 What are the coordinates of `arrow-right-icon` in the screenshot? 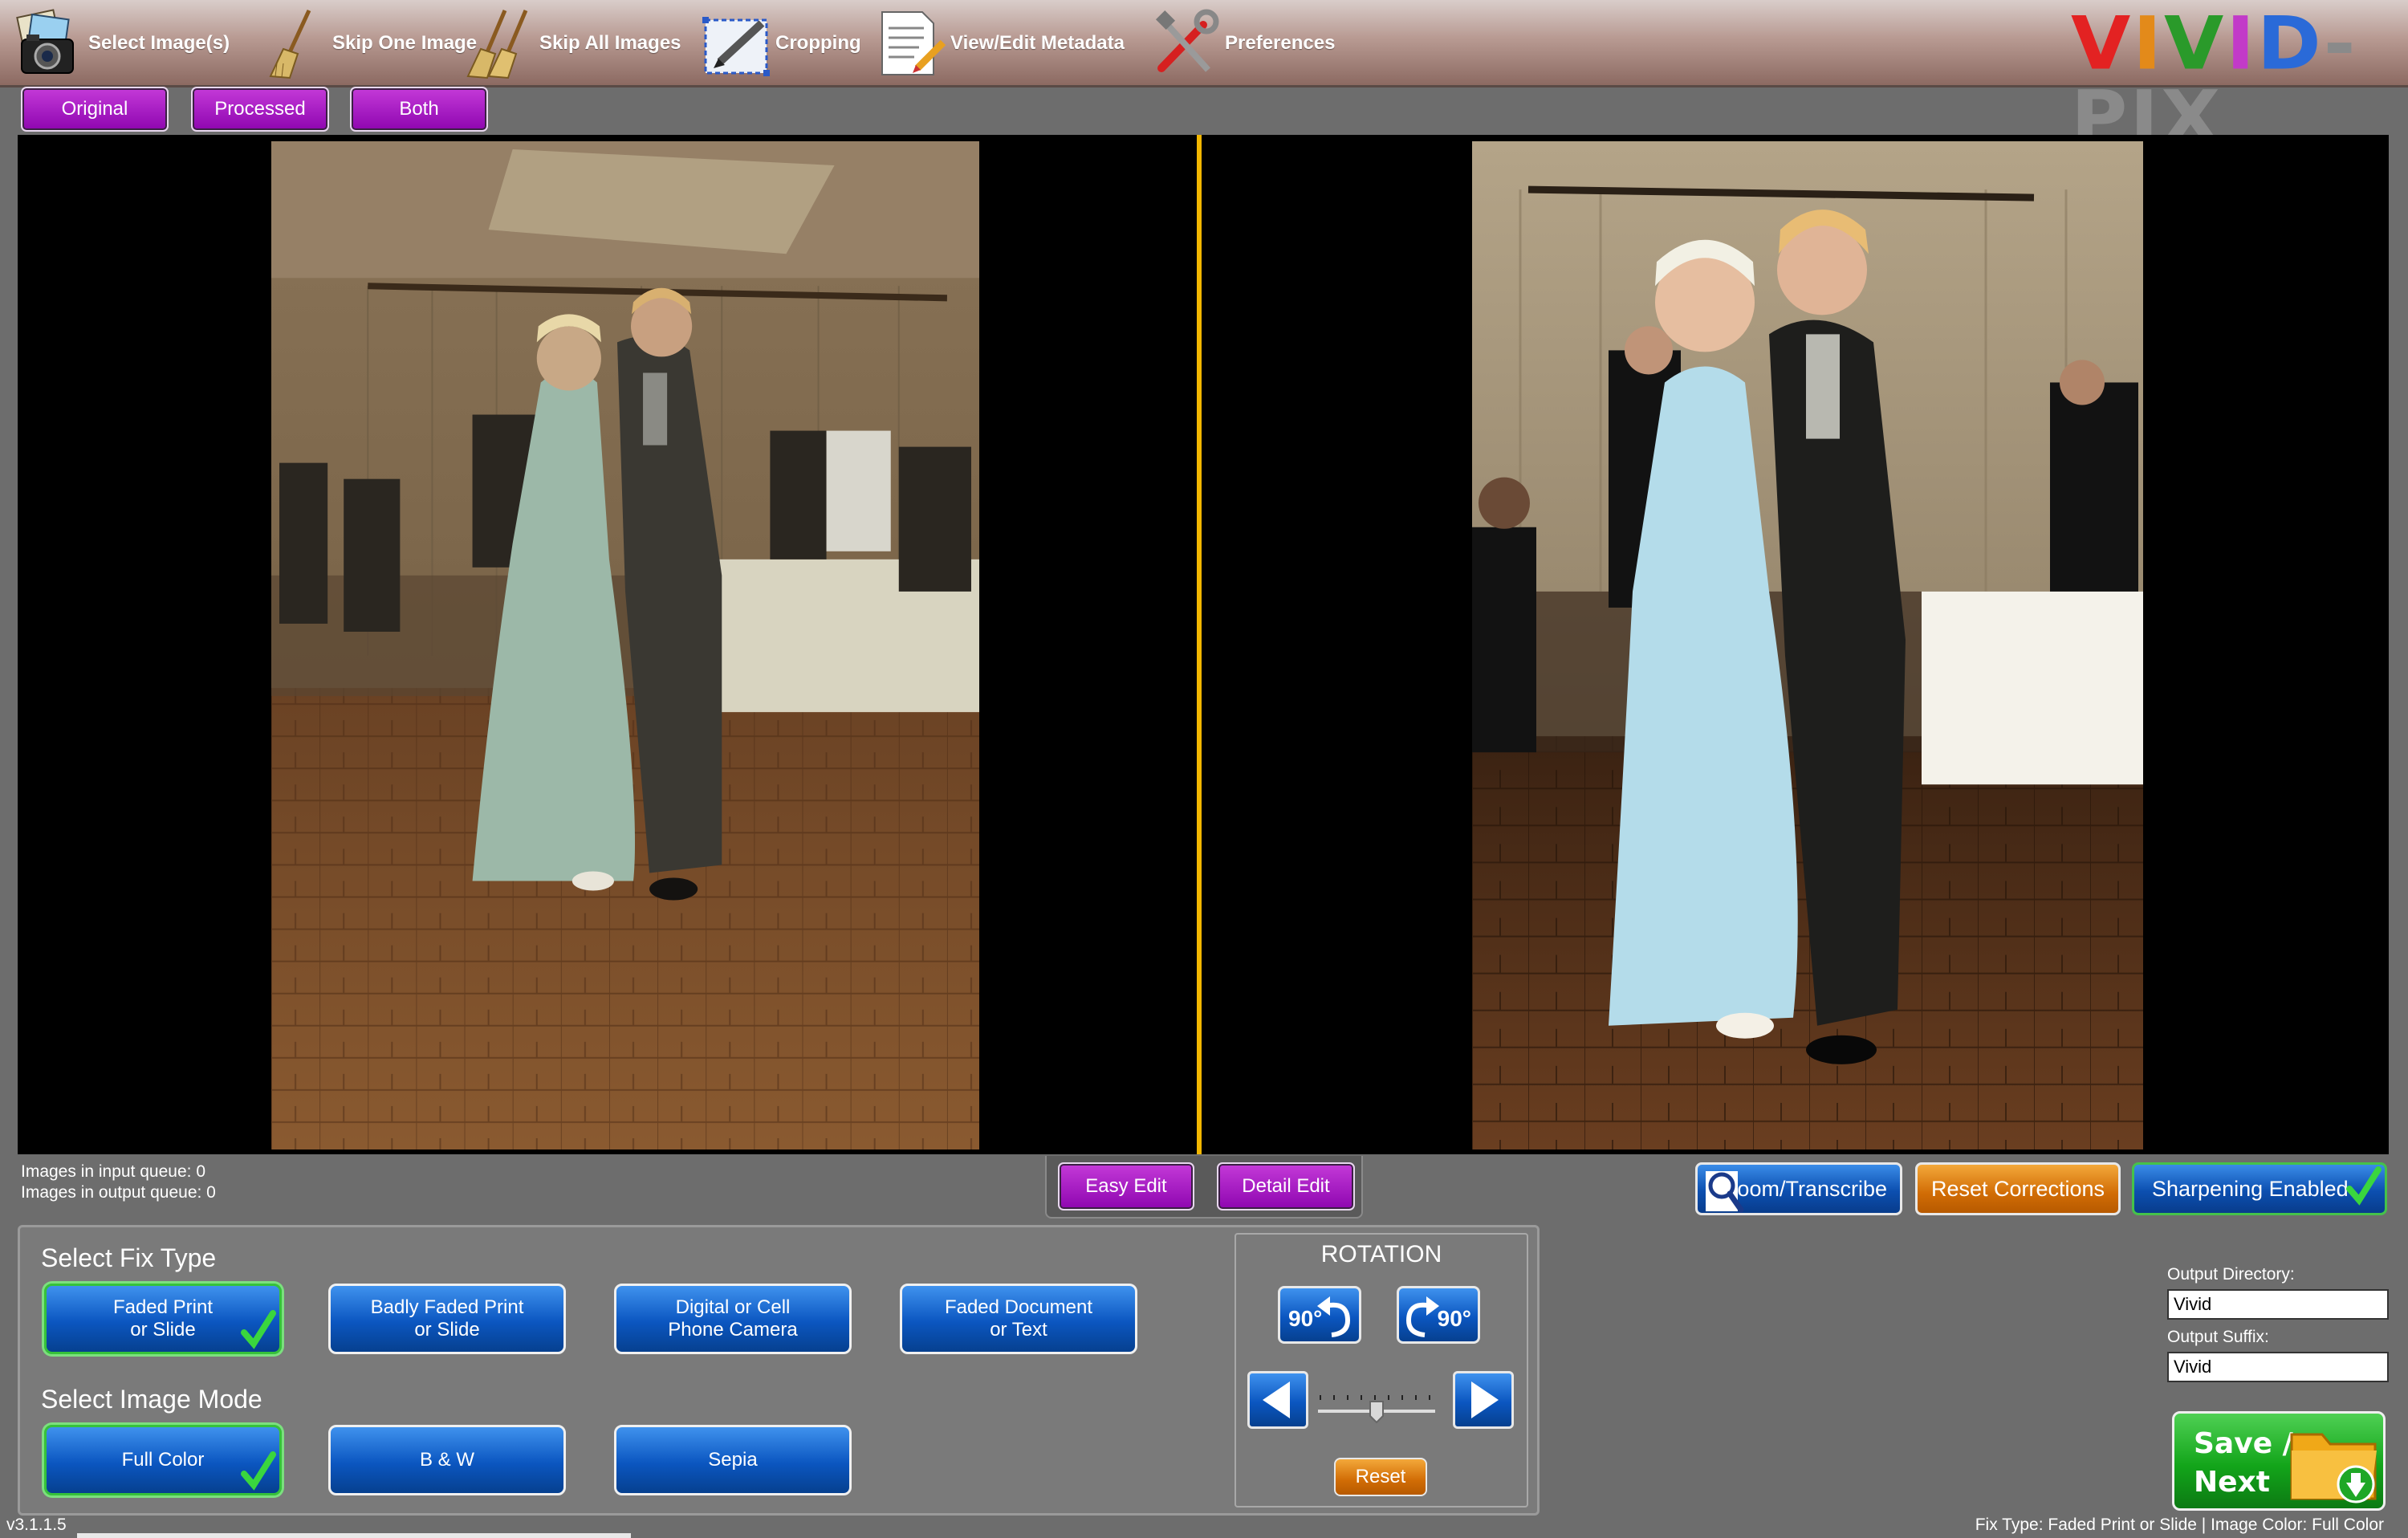 It's located at (1485, 1399).